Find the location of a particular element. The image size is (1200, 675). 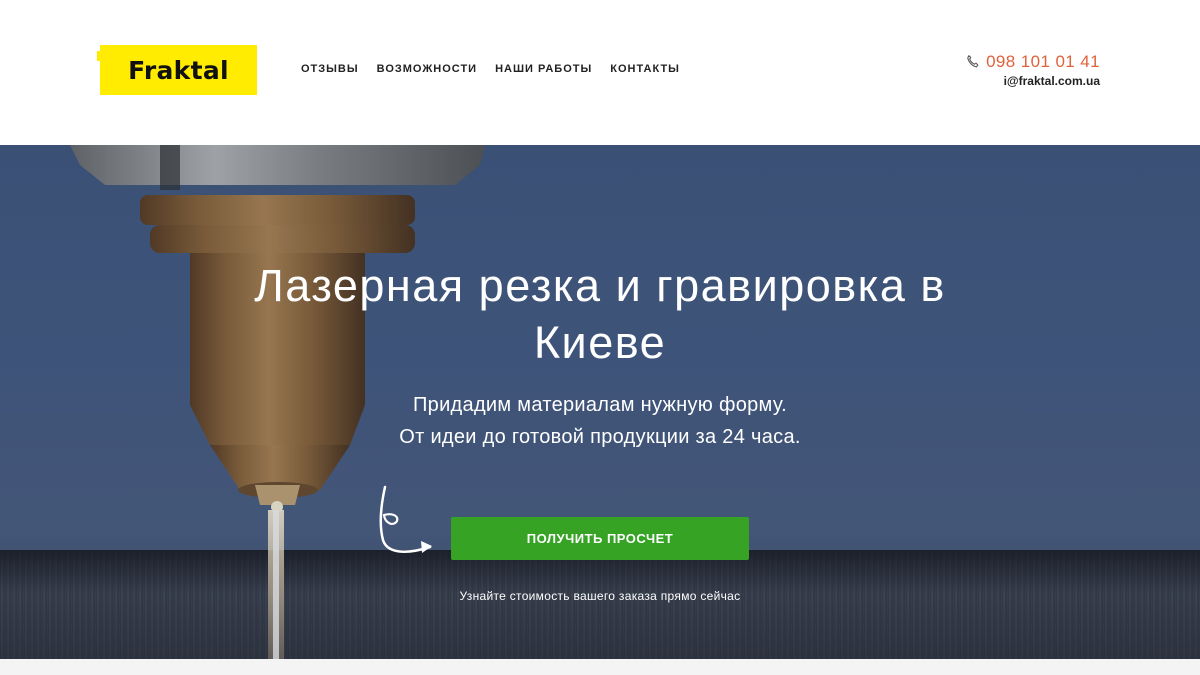

email-link: i@fraktal.com.ua is located at coordinates (1032, 81).